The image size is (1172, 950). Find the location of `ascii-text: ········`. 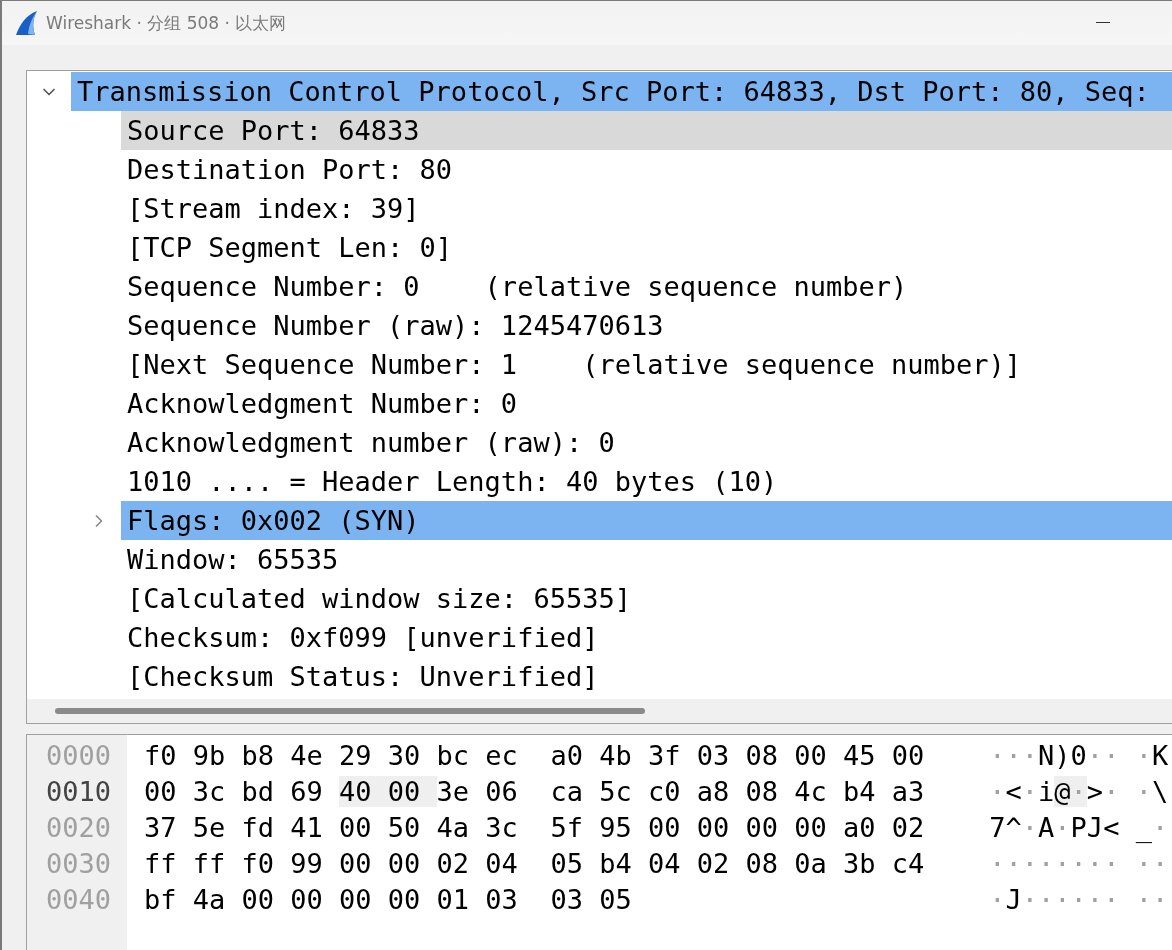

ascii-text: ········ is located at coordinates (1054, 863).